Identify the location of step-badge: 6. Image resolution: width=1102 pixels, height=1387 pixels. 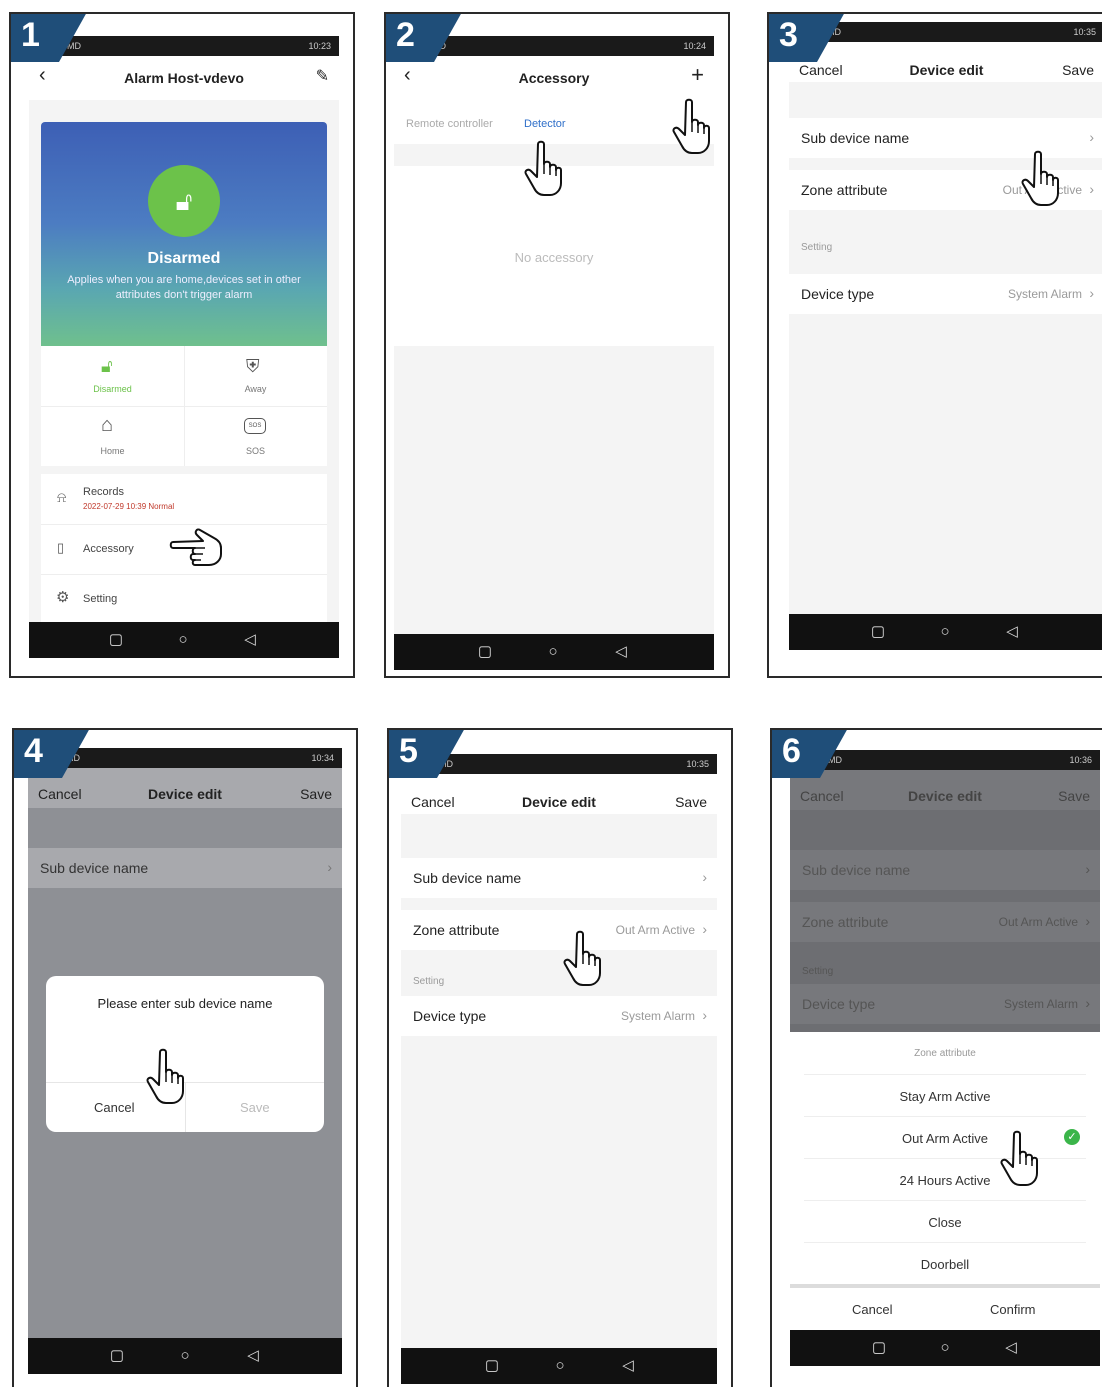
(810, 754).